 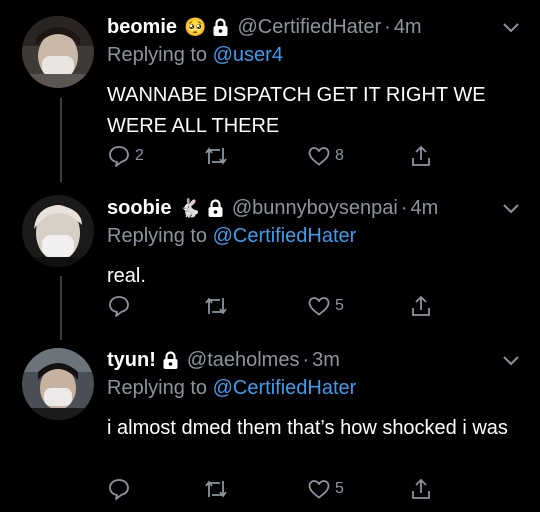 What do you see at coordinates (189, 208) in the screenshot?
I see `rabbit-emoji: 🐇` at bounding box center [189, 208].